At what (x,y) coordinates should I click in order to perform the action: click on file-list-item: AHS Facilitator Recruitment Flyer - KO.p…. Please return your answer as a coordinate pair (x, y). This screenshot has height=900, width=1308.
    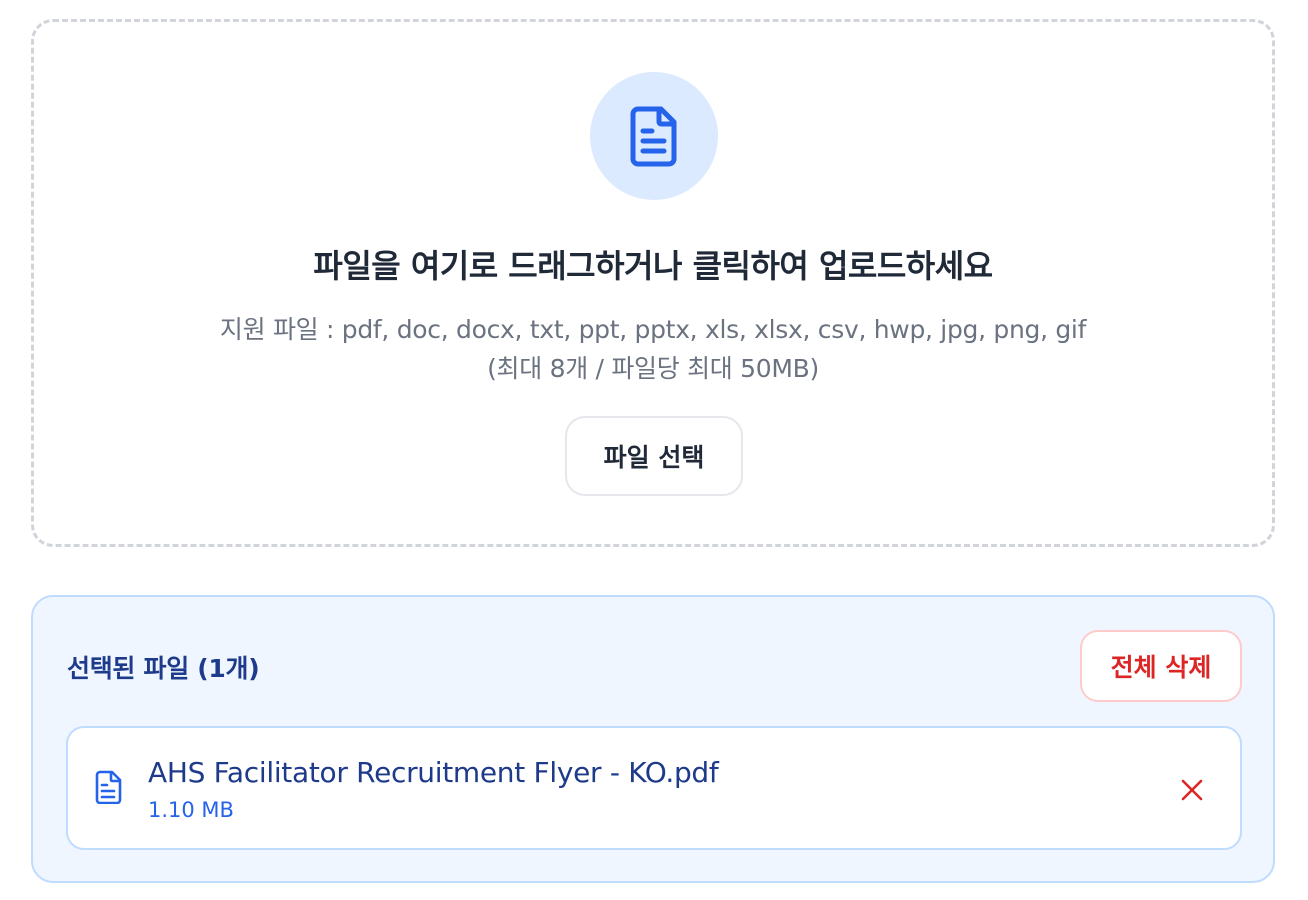
    Looking at the image, I should click on (654, 788).